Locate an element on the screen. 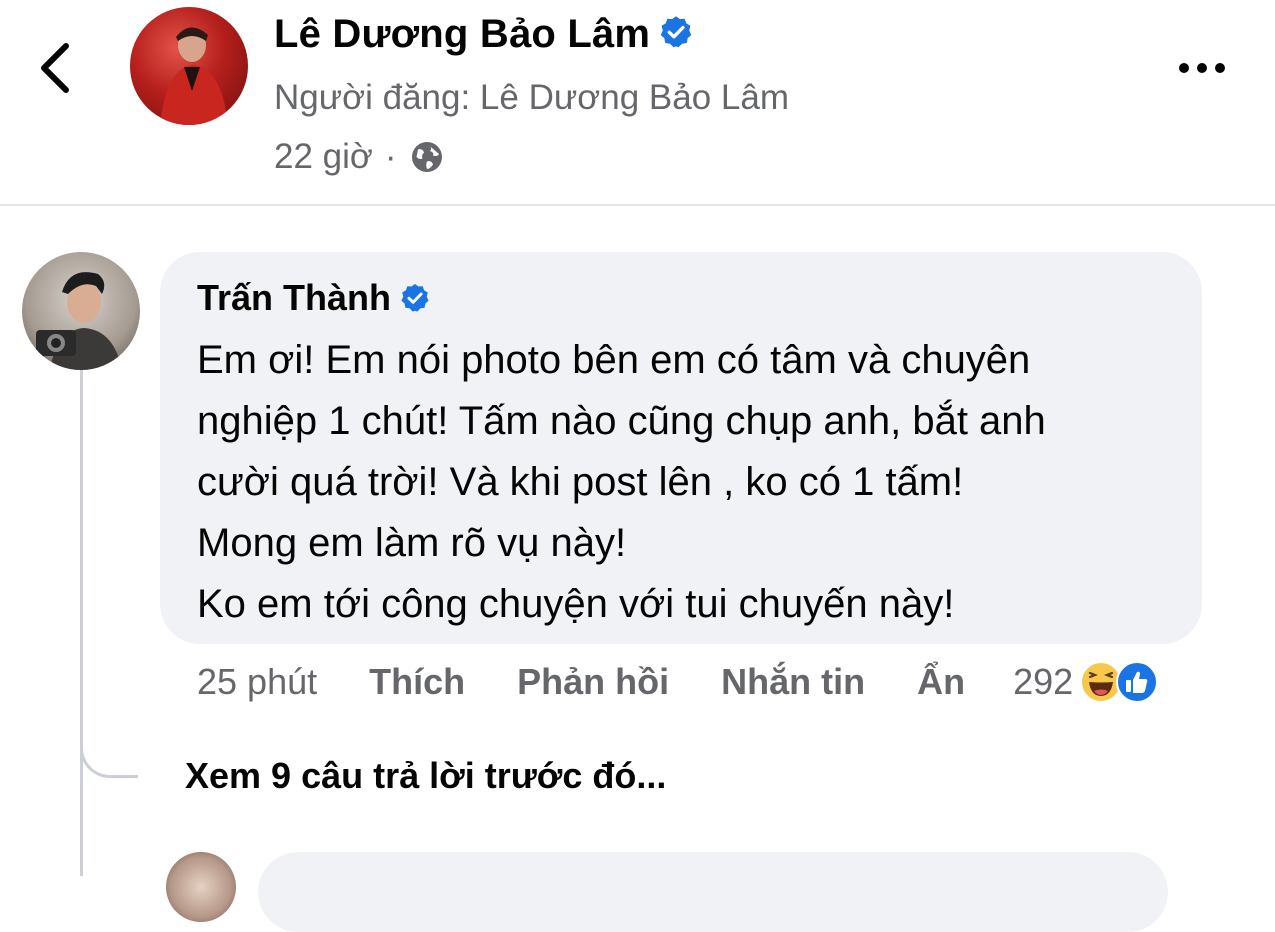 This screenshot has width=1275, height=932. post-meta: 22 giờ · is located at coordinates (359, 157).